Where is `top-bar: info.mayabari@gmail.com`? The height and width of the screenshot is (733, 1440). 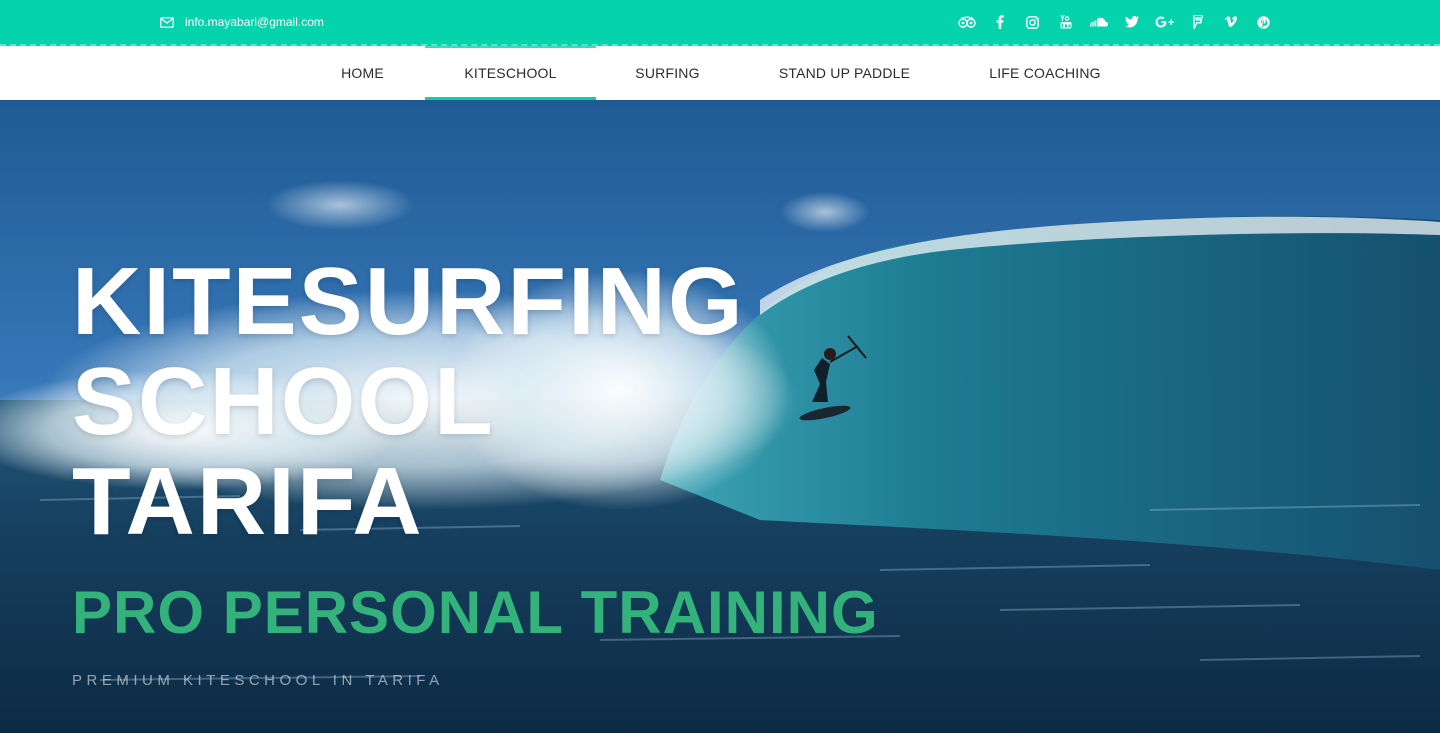
top-bar: info.mayabari@gmail.com is located at coordinates (720, 23).